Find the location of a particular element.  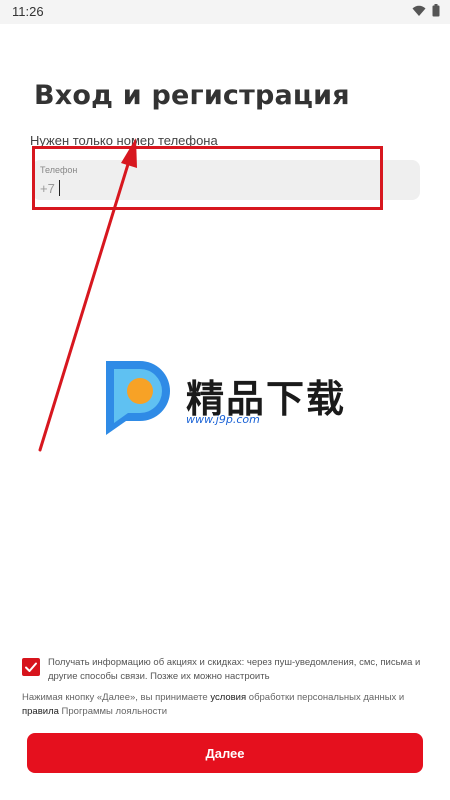

consent-checkbox is located at coordinates (31, 667).